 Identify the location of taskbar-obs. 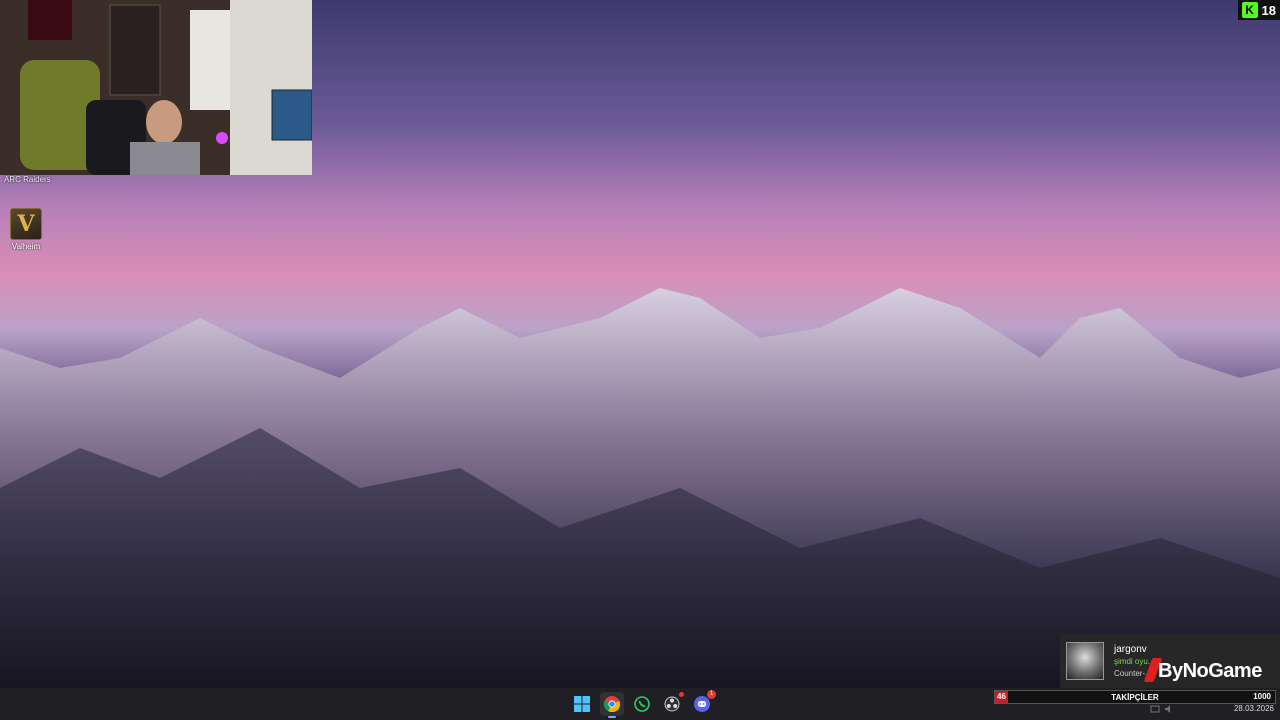
(672, 704).